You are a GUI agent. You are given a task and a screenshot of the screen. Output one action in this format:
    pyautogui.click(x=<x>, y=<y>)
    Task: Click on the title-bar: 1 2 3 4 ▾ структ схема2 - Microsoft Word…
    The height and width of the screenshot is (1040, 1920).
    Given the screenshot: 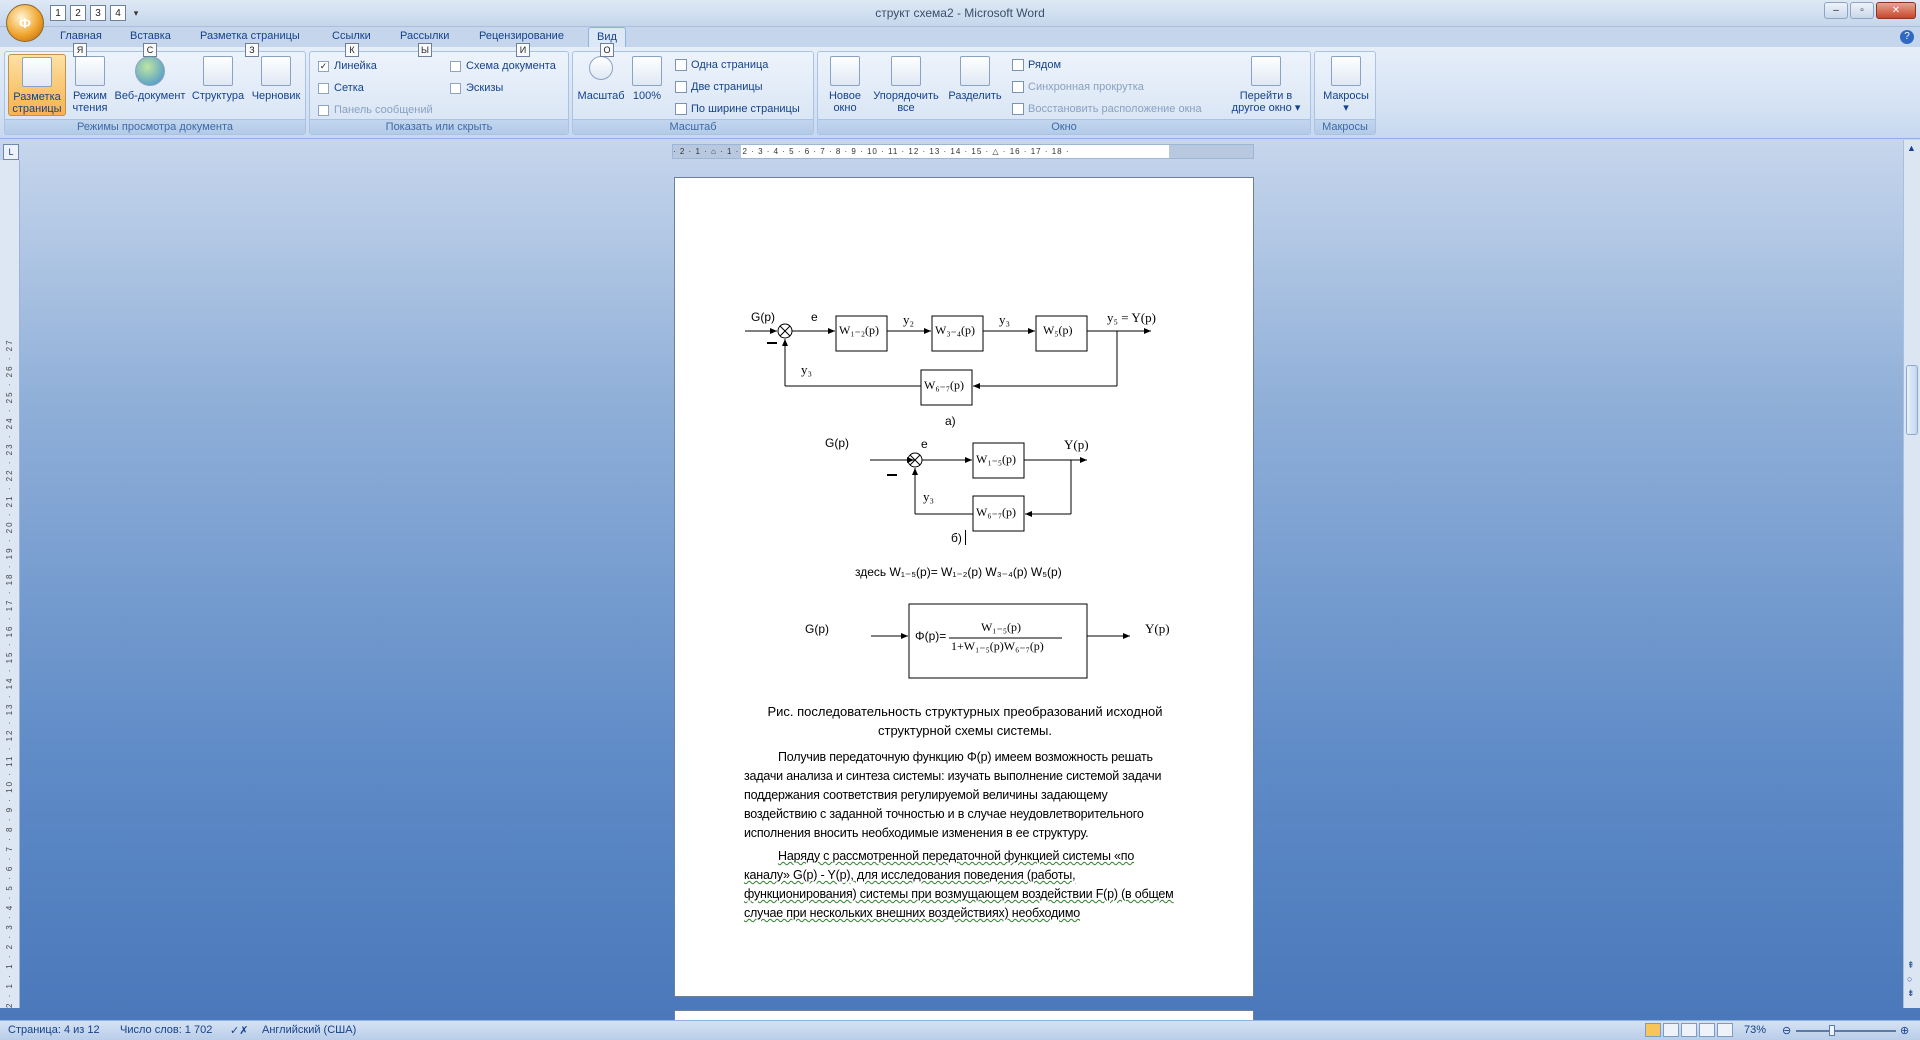 What is the action you would take?
    pyautogui.click(x=960, y=13)
    